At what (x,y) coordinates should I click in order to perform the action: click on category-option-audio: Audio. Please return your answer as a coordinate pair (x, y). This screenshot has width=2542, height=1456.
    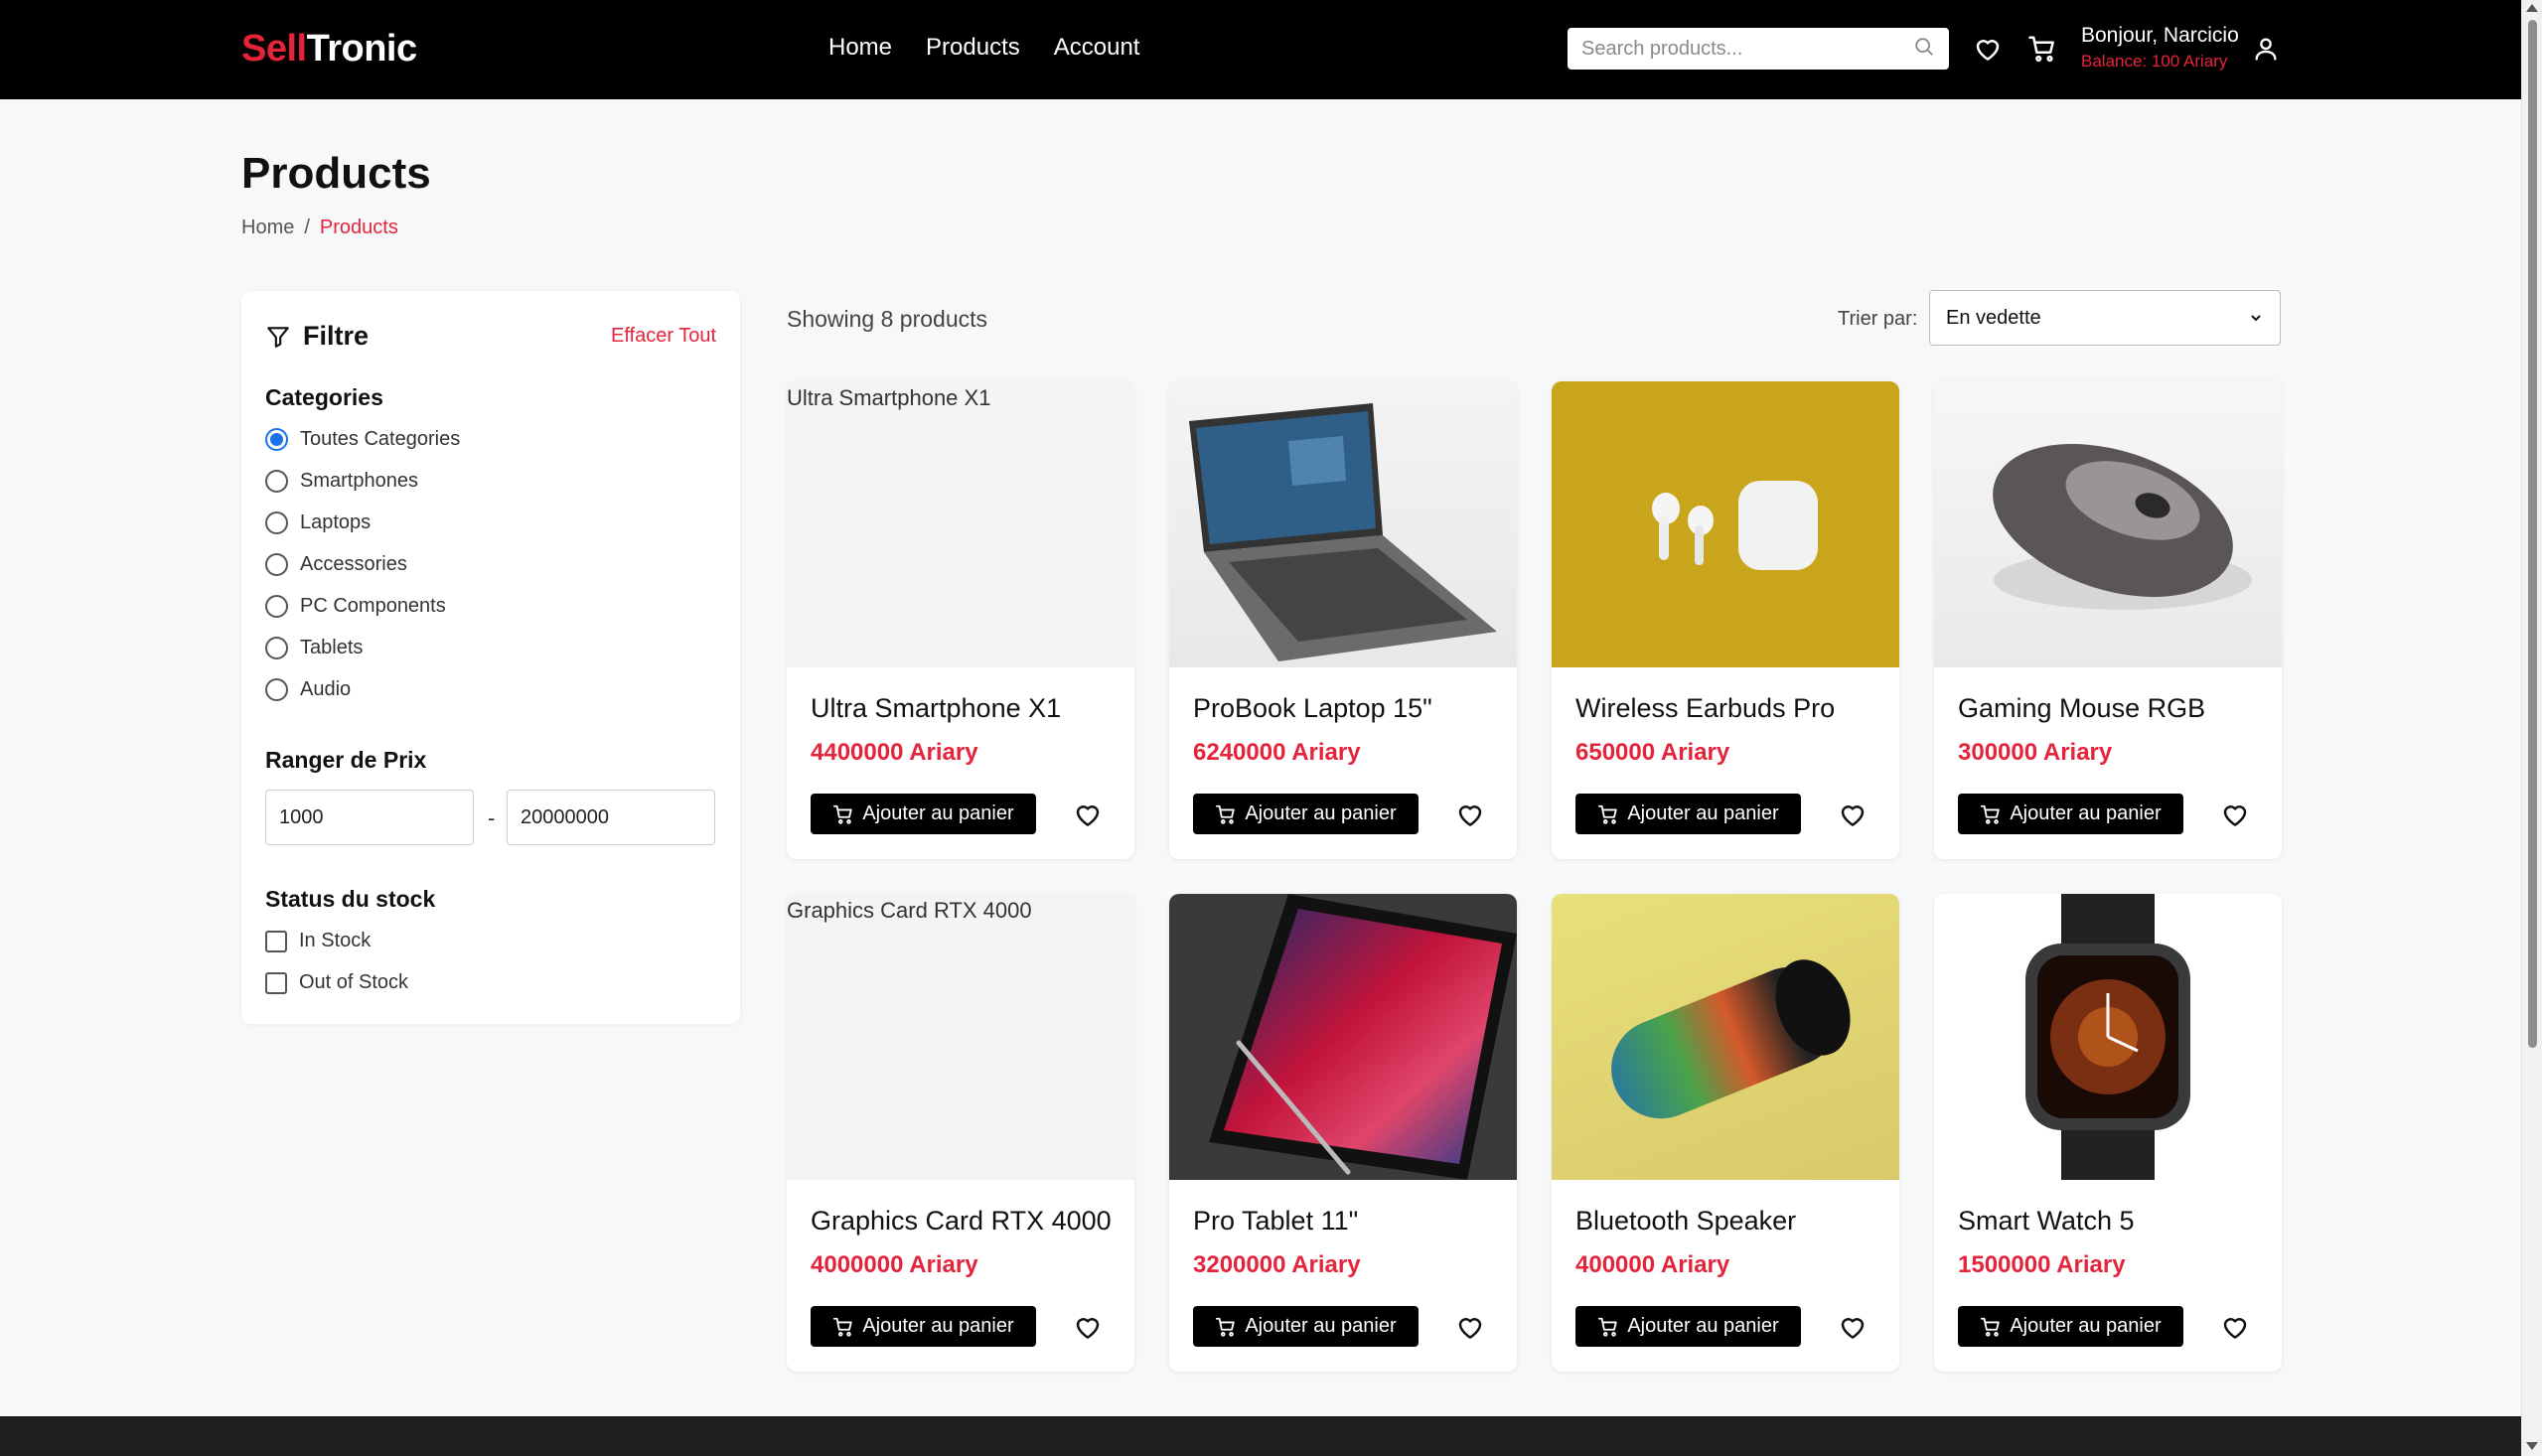
    Looking at the image, I should click on (308, 689).